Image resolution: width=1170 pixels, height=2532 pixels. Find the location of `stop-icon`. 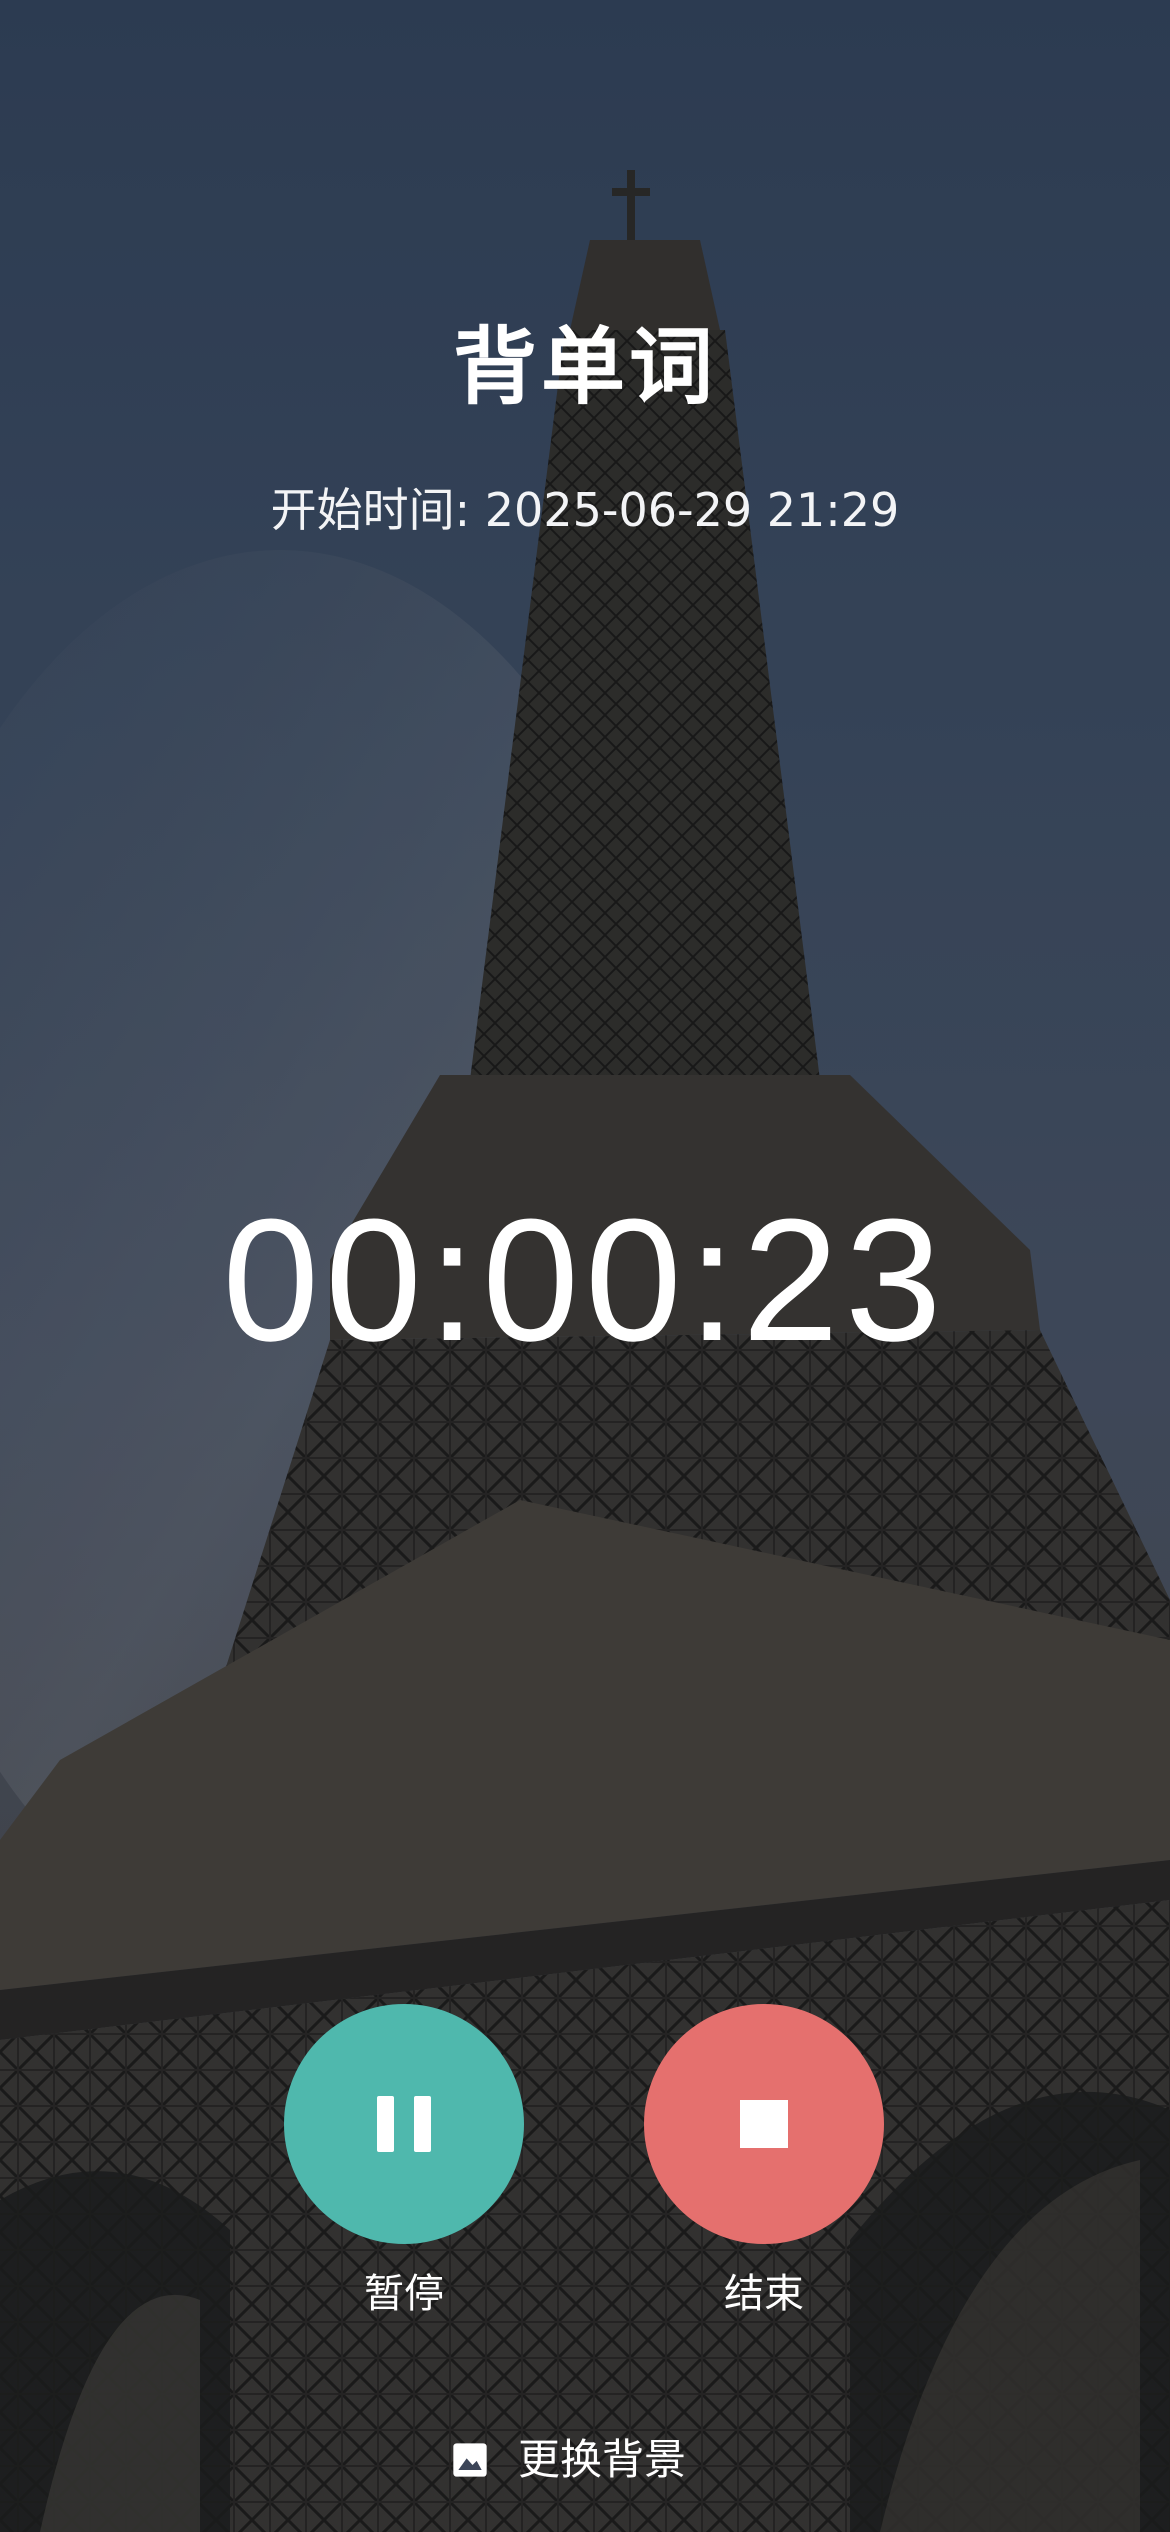

stop-icon is located at coordinates (764, 2124).